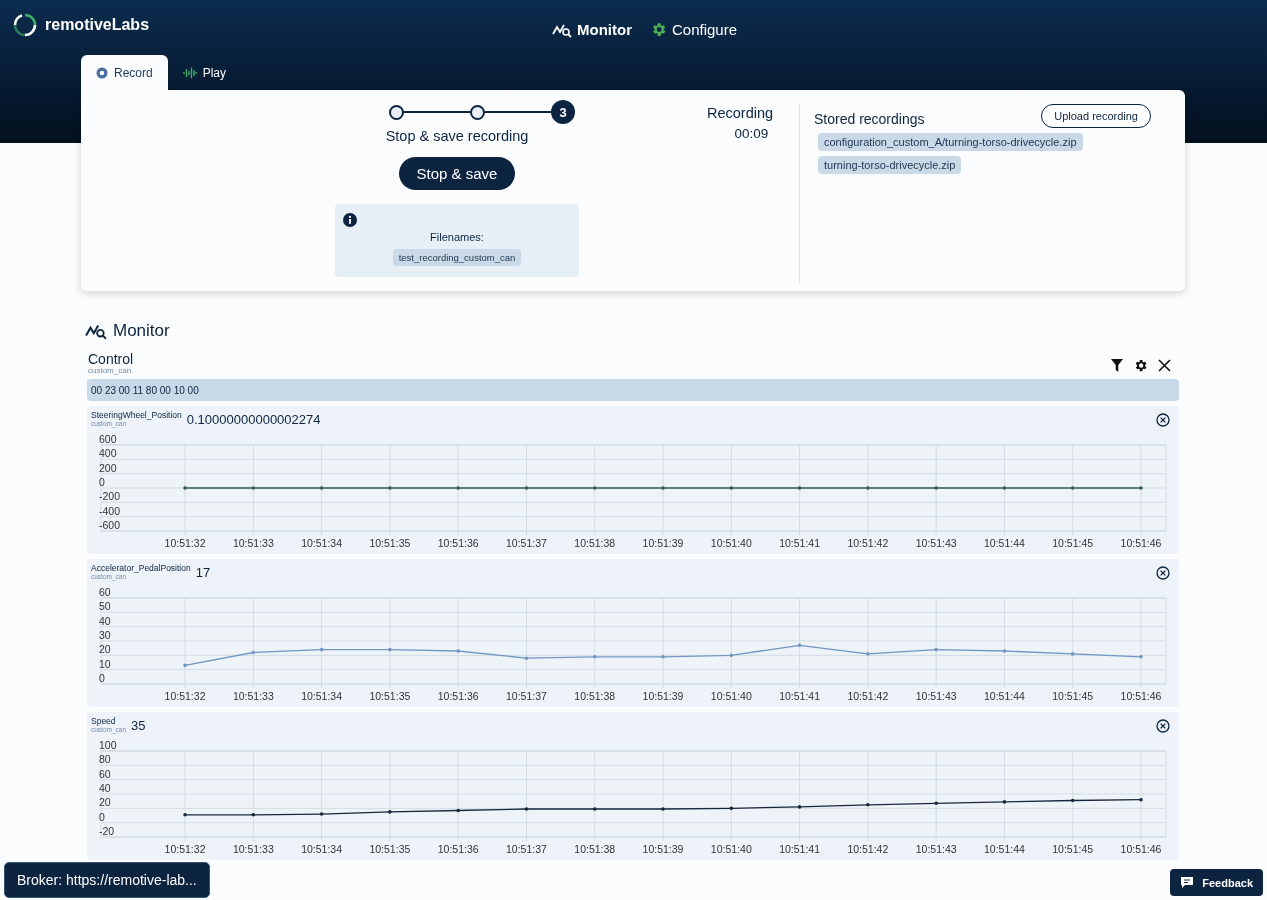 The image size is (1267, 900). I want to click on y-tick-label: -600, so click(109, 525).